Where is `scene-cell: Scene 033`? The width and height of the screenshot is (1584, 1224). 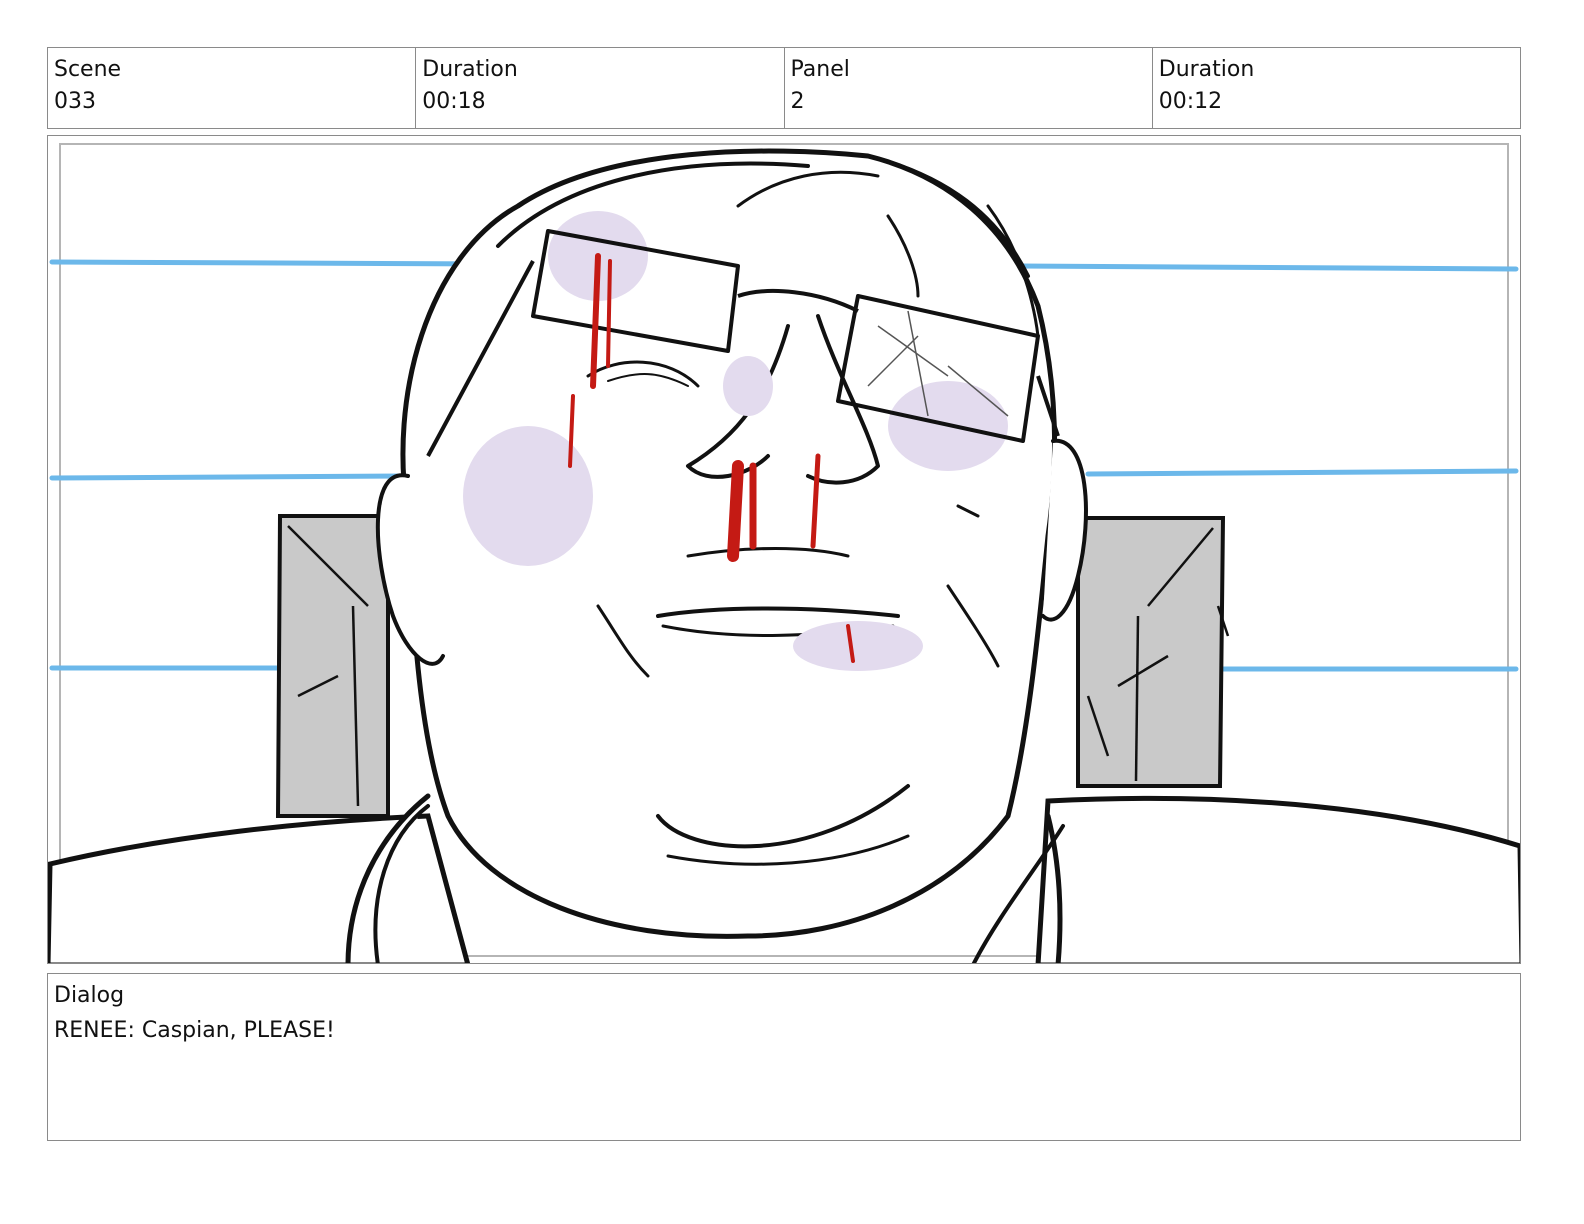 scene-cell: Scene 033 is located at coordinates (232, 88).